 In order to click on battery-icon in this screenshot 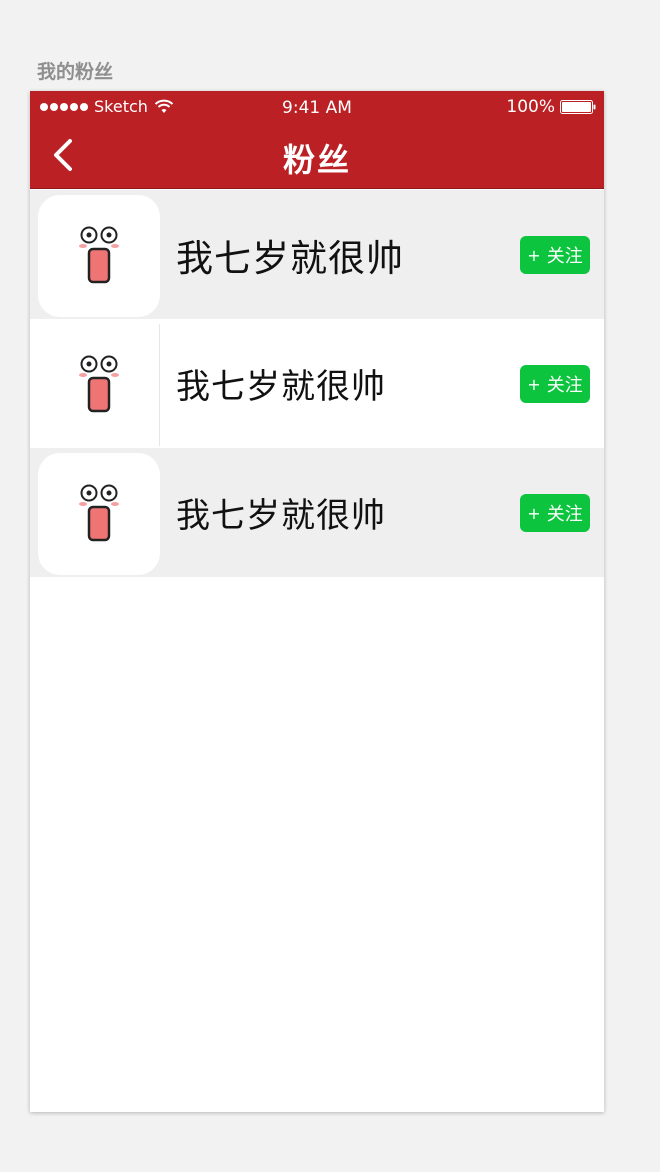, I will do `click(578, 107)`.